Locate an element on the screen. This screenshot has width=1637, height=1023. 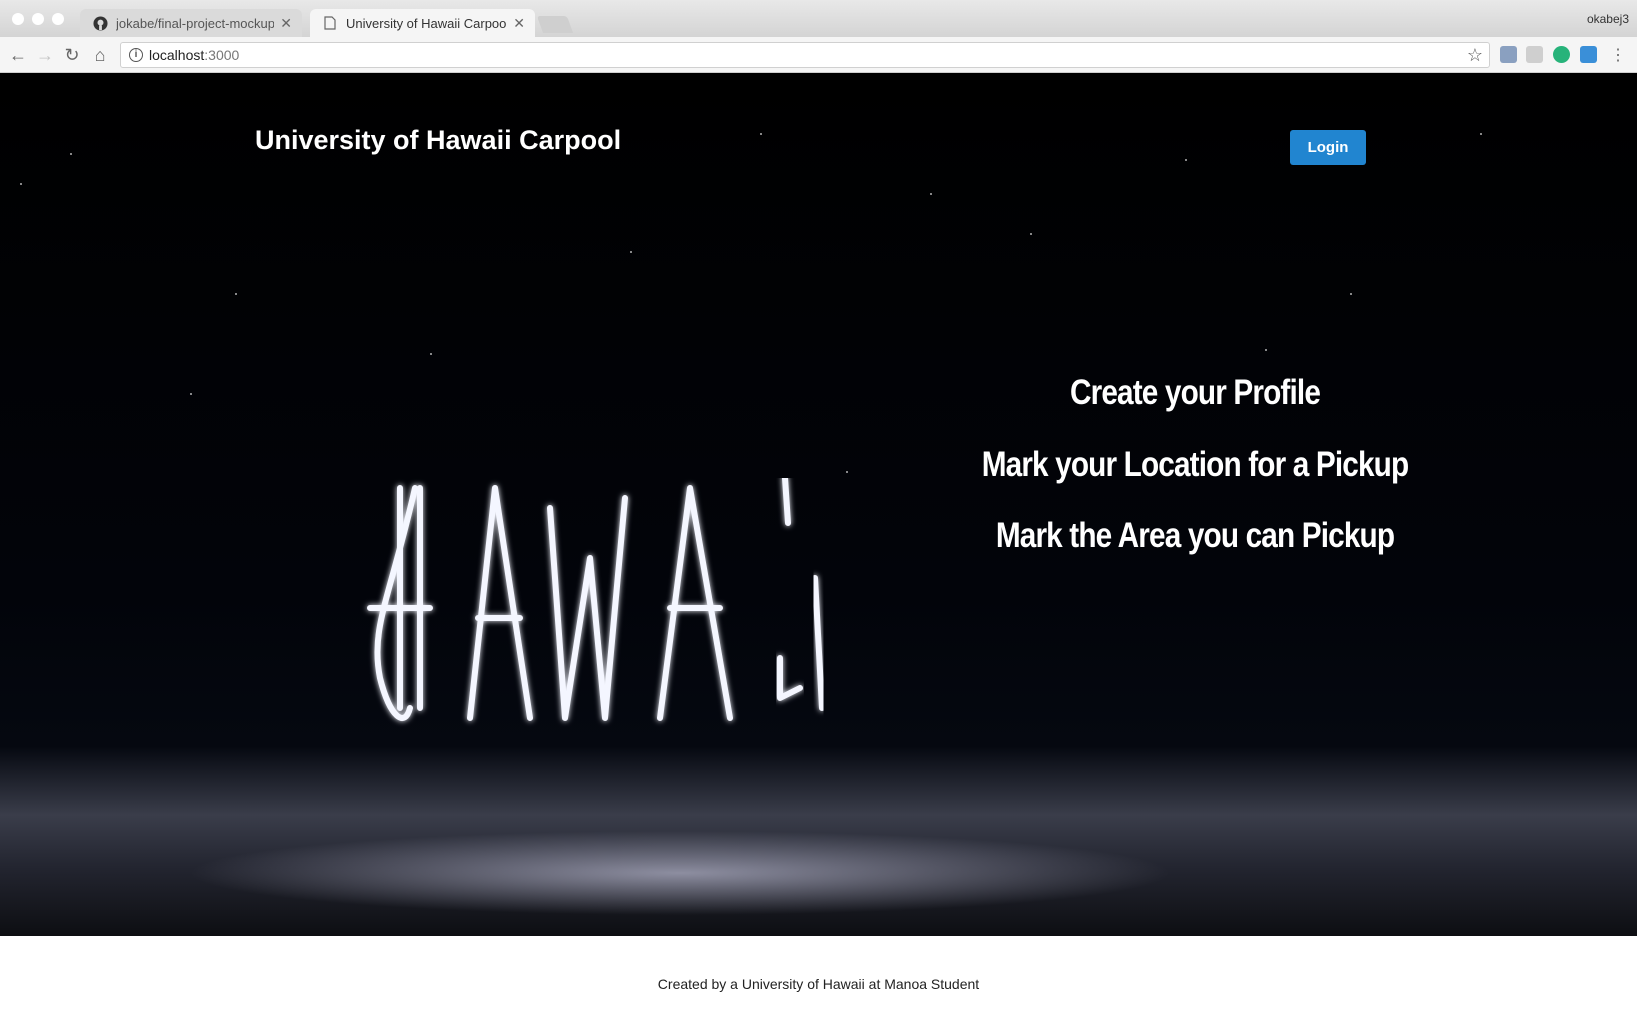
close-window-button is located at coordinates (18, 19).